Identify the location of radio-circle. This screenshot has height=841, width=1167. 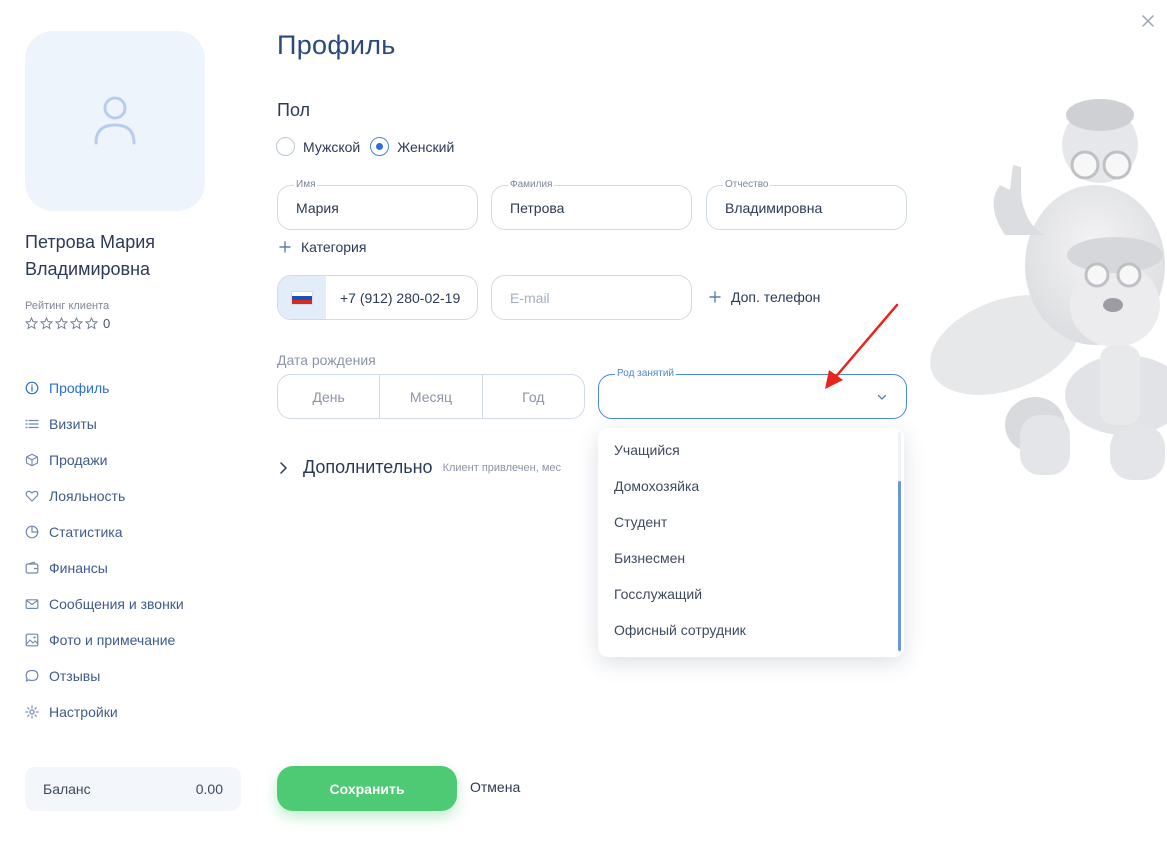
(285, 146).